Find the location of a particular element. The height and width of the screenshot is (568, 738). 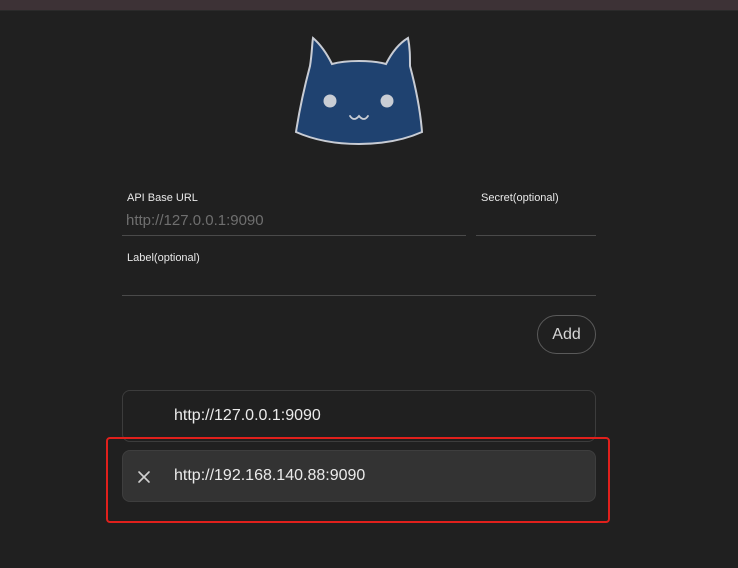

api-base-url-label: API Base URL is located at coordinates (162, 198).